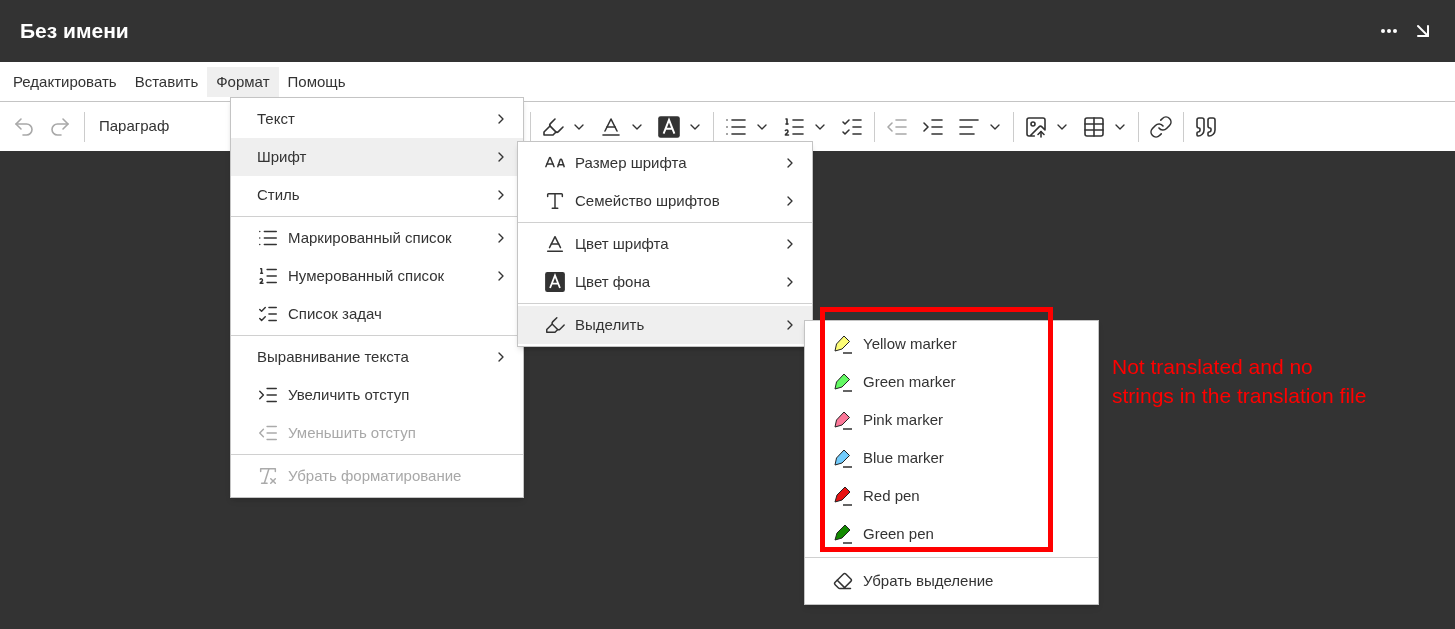 This screenshot has width=1455, height=629. What do you see at coordinates (843, 581) in the screenshot?
I see `eraser-icon` at bounding box center [843, 581].